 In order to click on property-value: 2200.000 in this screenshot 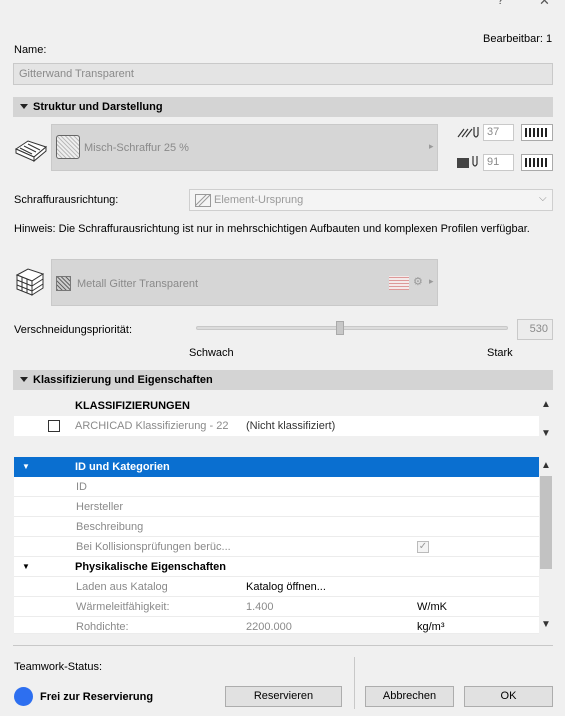, I will do `click(269, 627)`.